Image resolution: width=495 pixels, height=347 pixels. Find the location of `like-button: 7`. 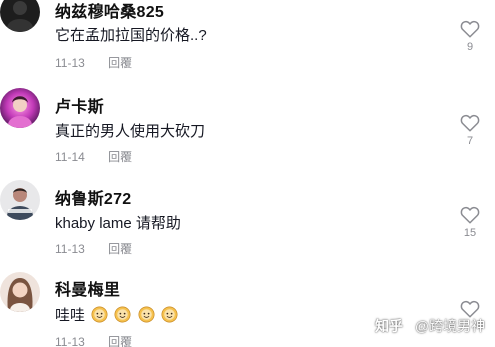

like-button: 7 is located at coordinates (470, 130).